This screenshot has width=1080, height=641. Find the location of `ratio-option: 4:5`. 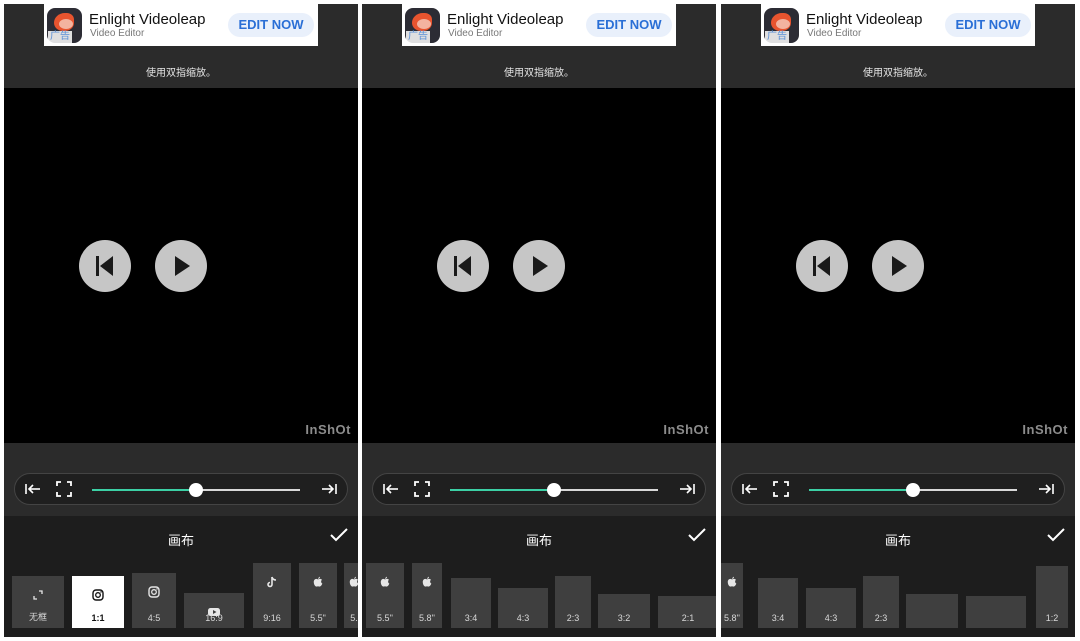

ratio-option: 4:5 is located at coordinates (154, 600).